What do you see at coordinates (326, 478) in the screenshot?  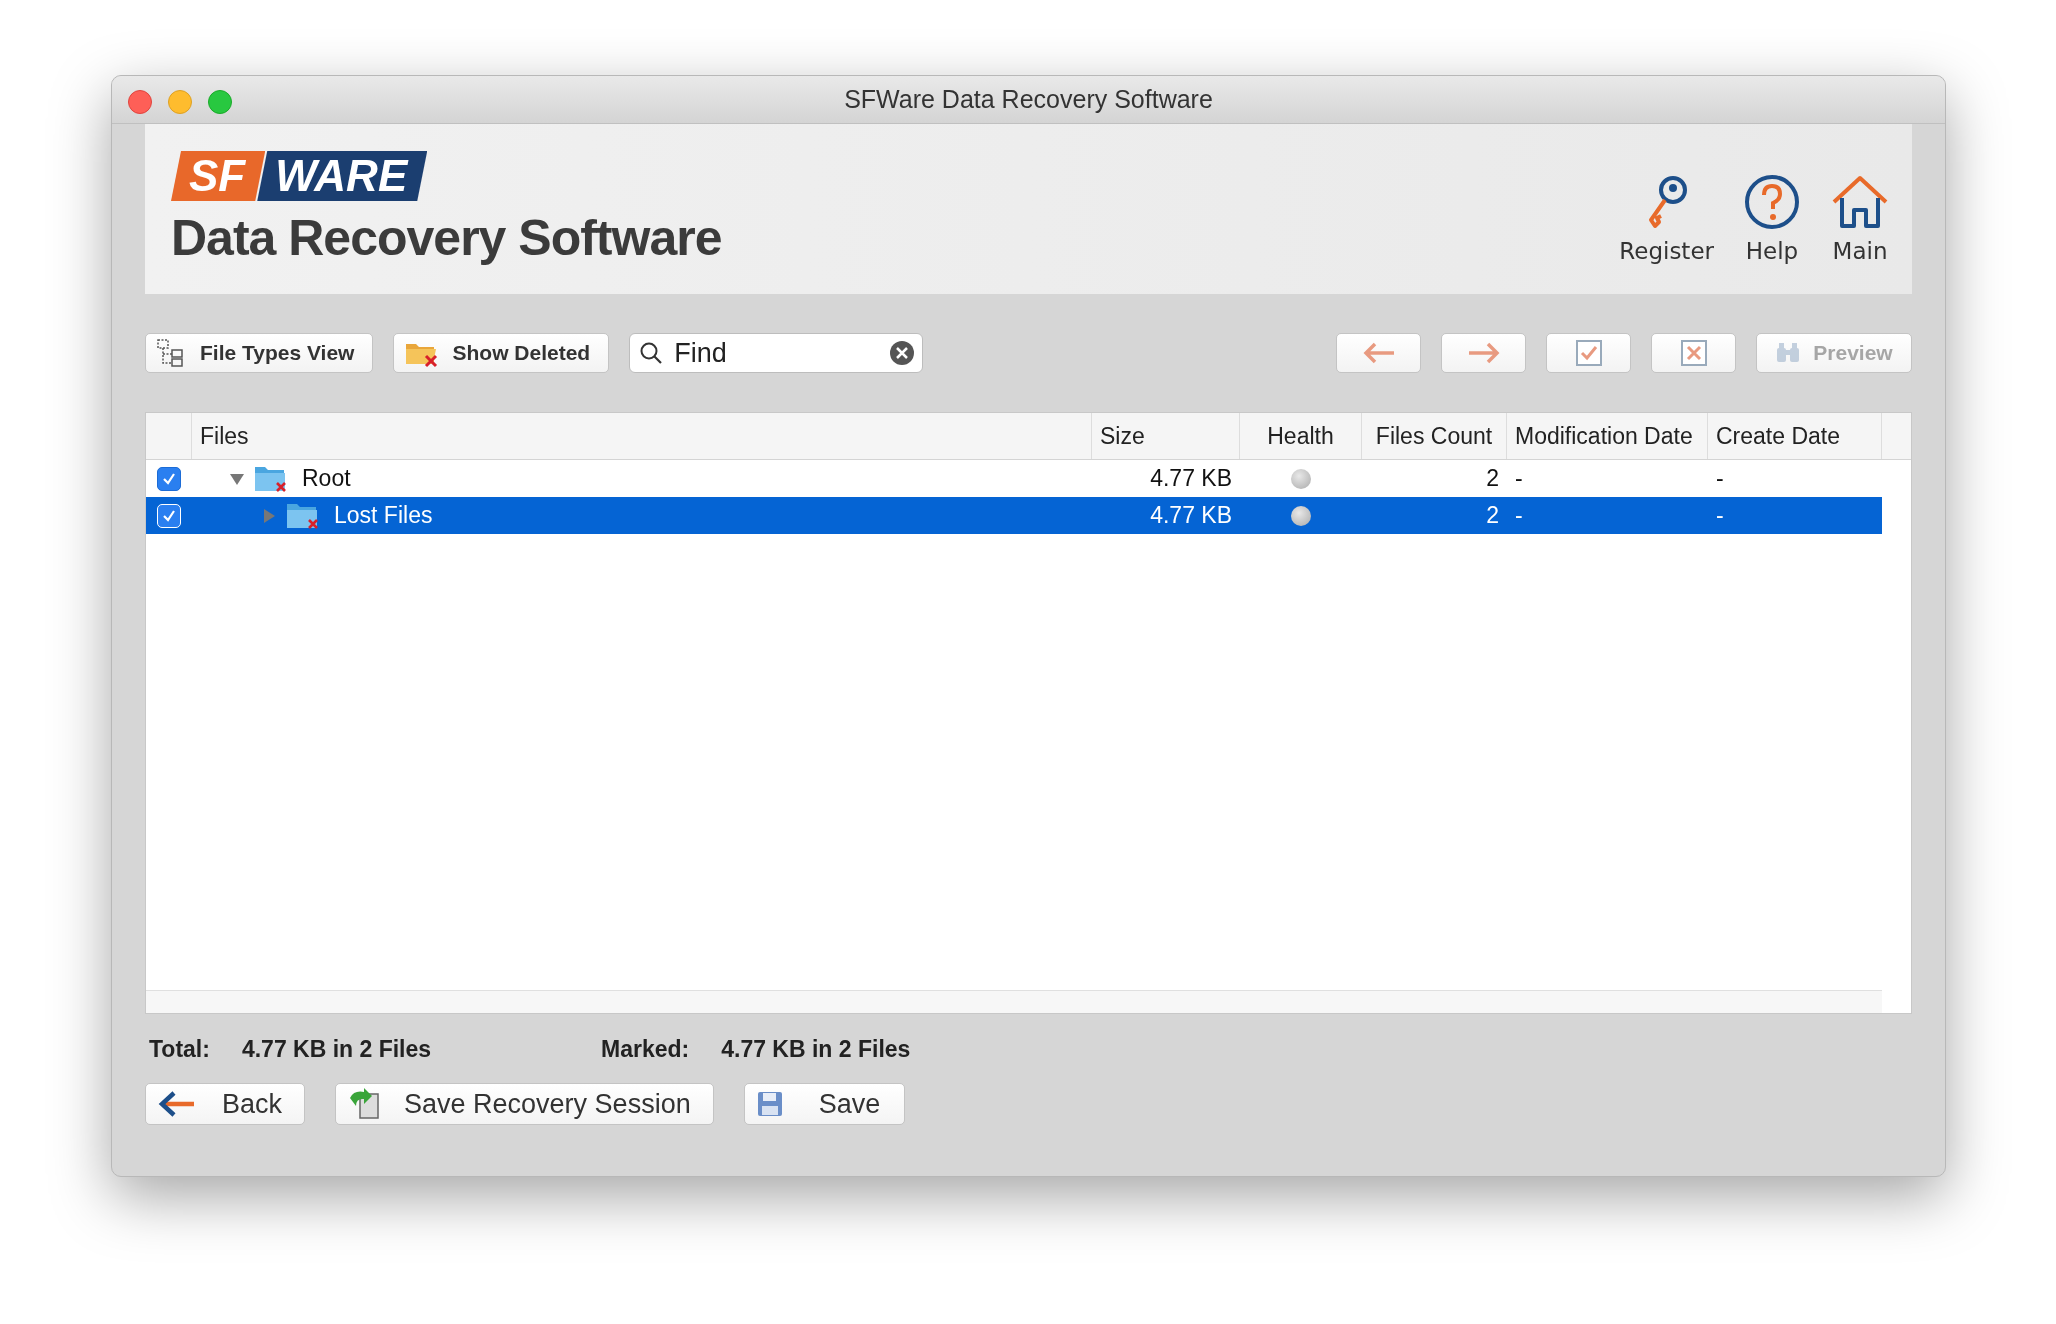 I see `folder-name: Root` at bounding box center [326, 478].